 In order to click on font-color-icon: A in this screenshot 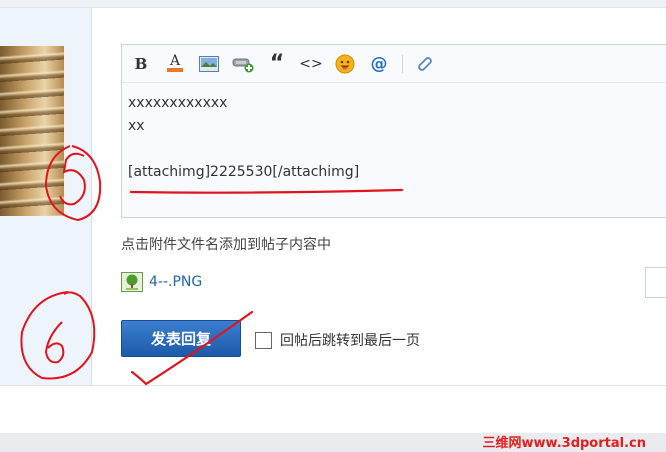, I will do `click(175, 63)`.